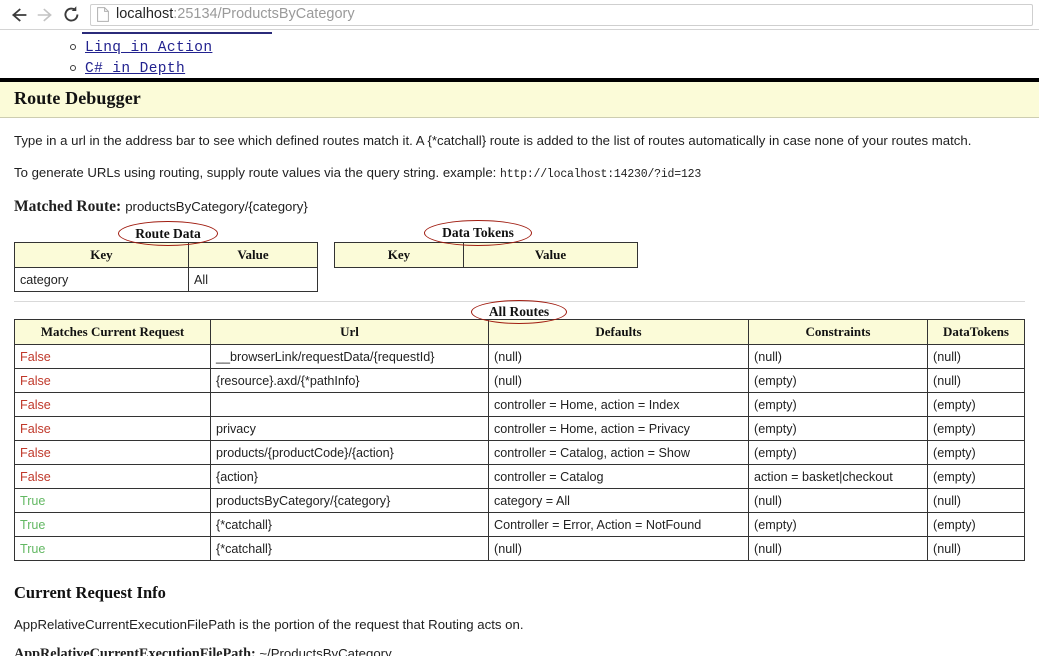 The width and height of the screenshot is (1039, 656). I want to click on cell-defaults: controller = Catalog, so click(618, 477).